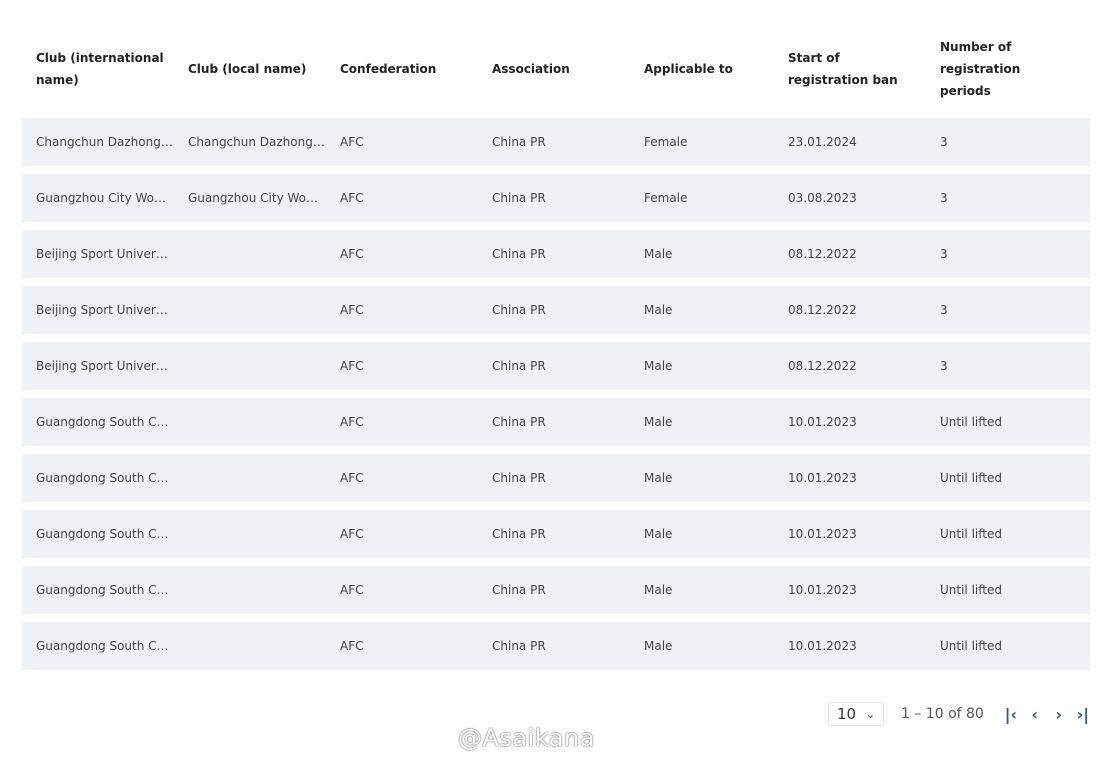 The width and height of the screenshot is (1107, 763). I want to click on page-size-select: 10 ⌄, so click(856, 714).